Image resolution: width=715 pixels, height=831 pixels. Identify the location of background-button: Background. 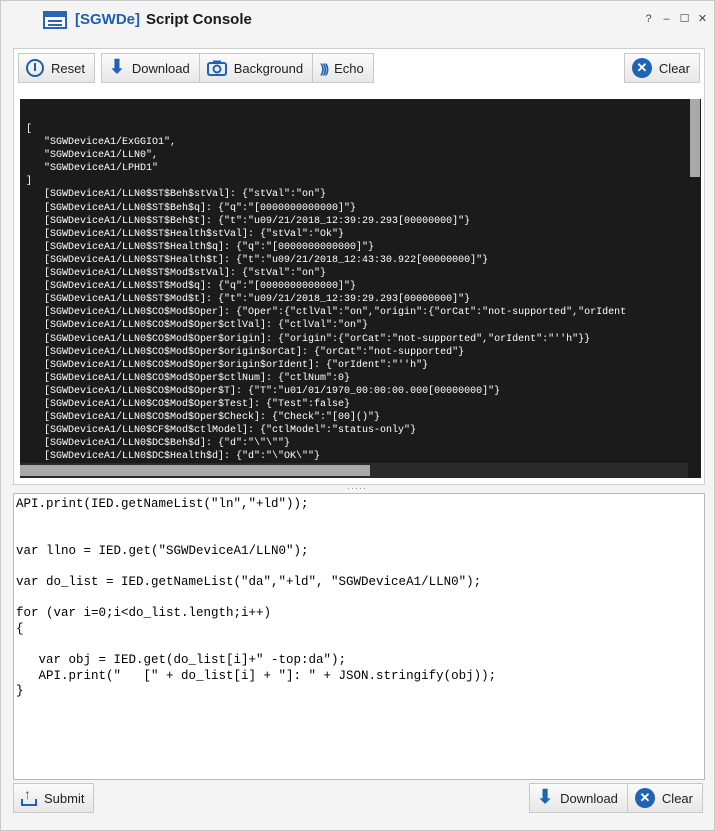
(256, 68).